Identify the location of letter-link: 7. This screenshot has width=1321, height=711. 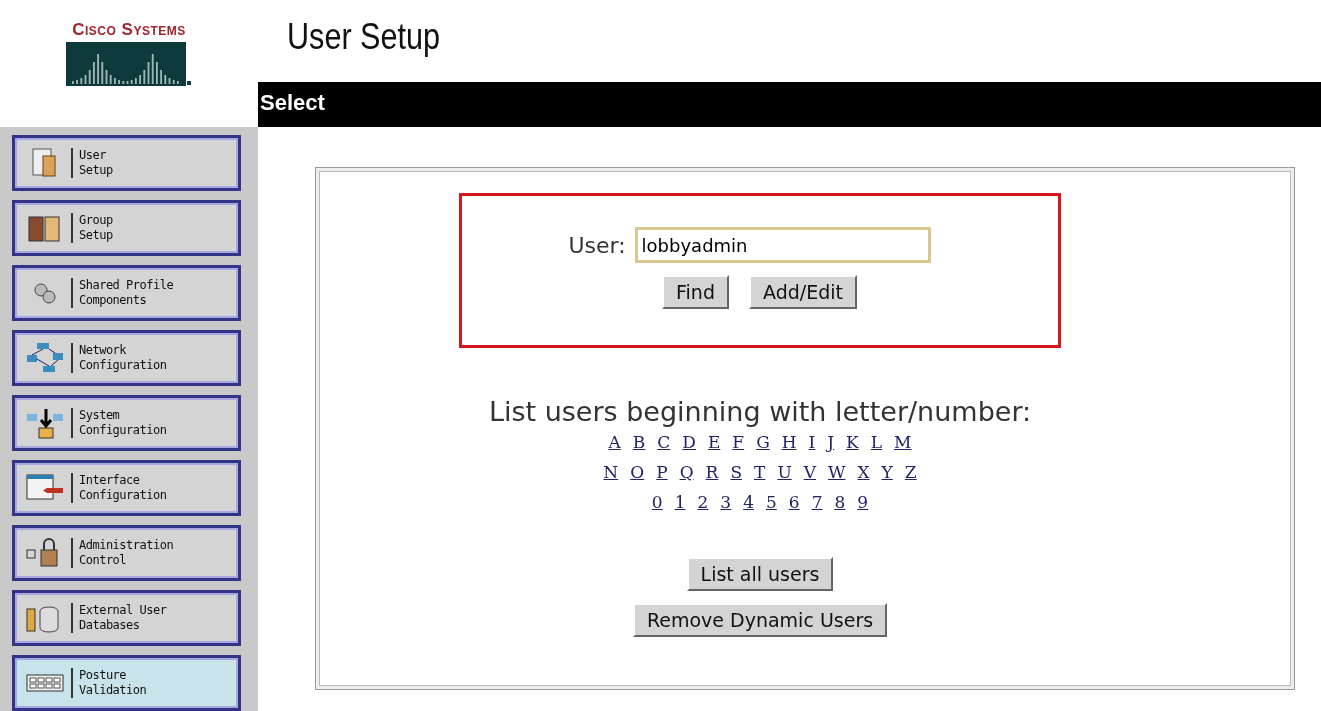
(817, 502).